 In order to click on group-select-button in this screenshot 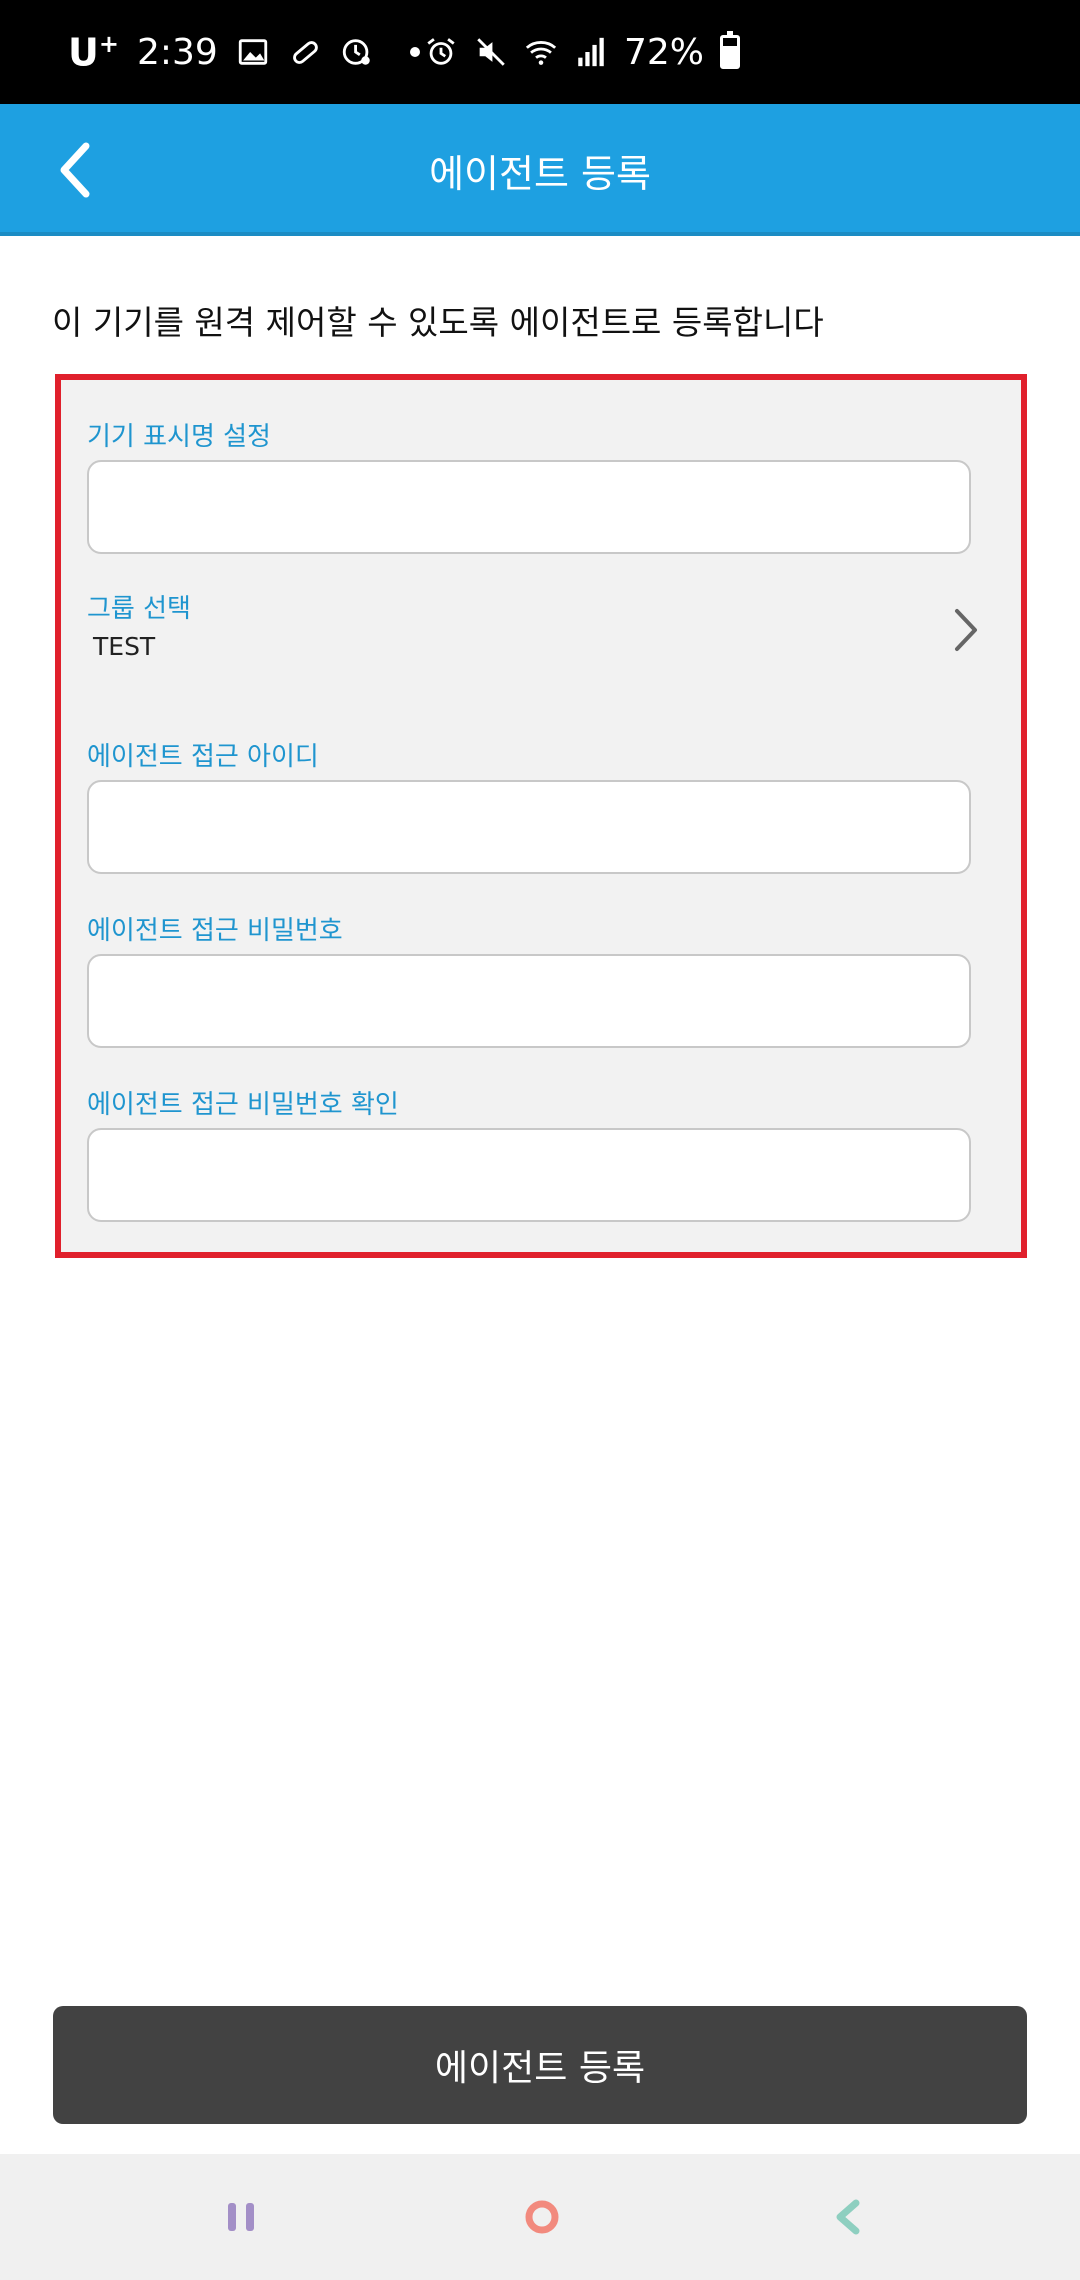, I will do `click(966, 630)`.